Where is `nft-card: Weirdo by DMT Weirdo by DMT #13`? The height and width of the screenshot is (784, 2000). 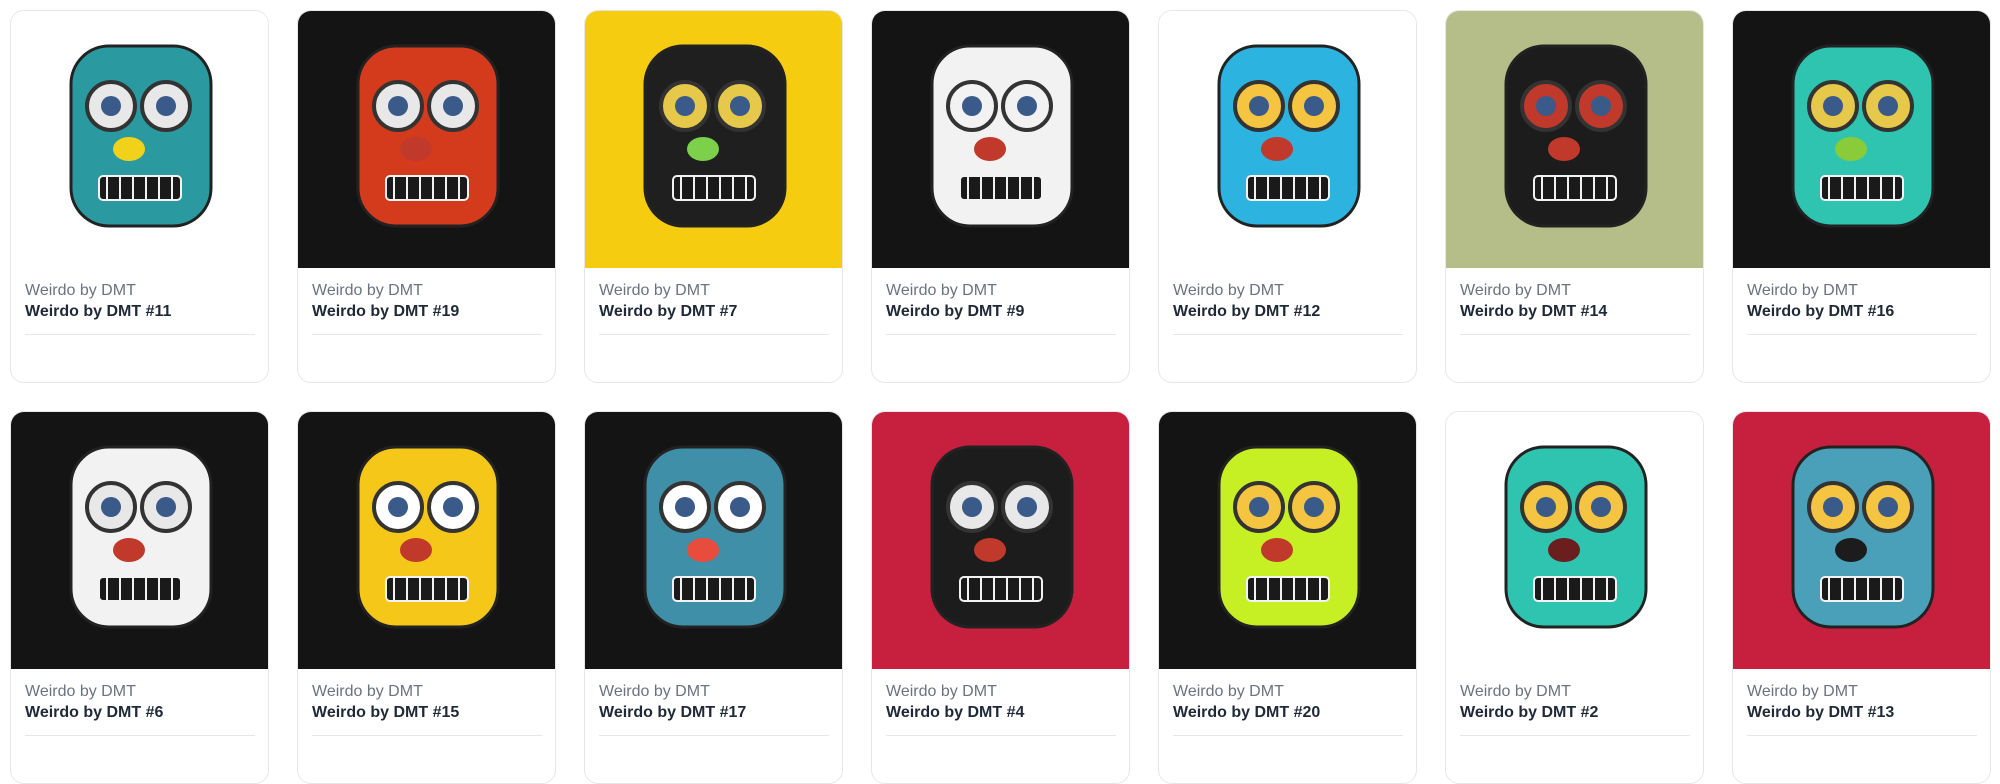 nft-card: Weirdo by DMT Weirdo by DMT #13 is located at coordinates (1861, 597).